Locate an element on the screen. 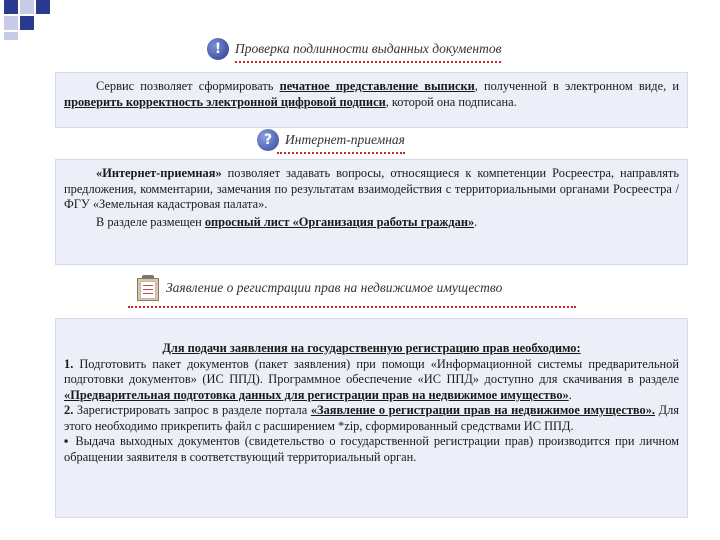 This screenshot has width=720, height=540. section2-text-2: В разделе размещен is located at coordinates (150, 221).